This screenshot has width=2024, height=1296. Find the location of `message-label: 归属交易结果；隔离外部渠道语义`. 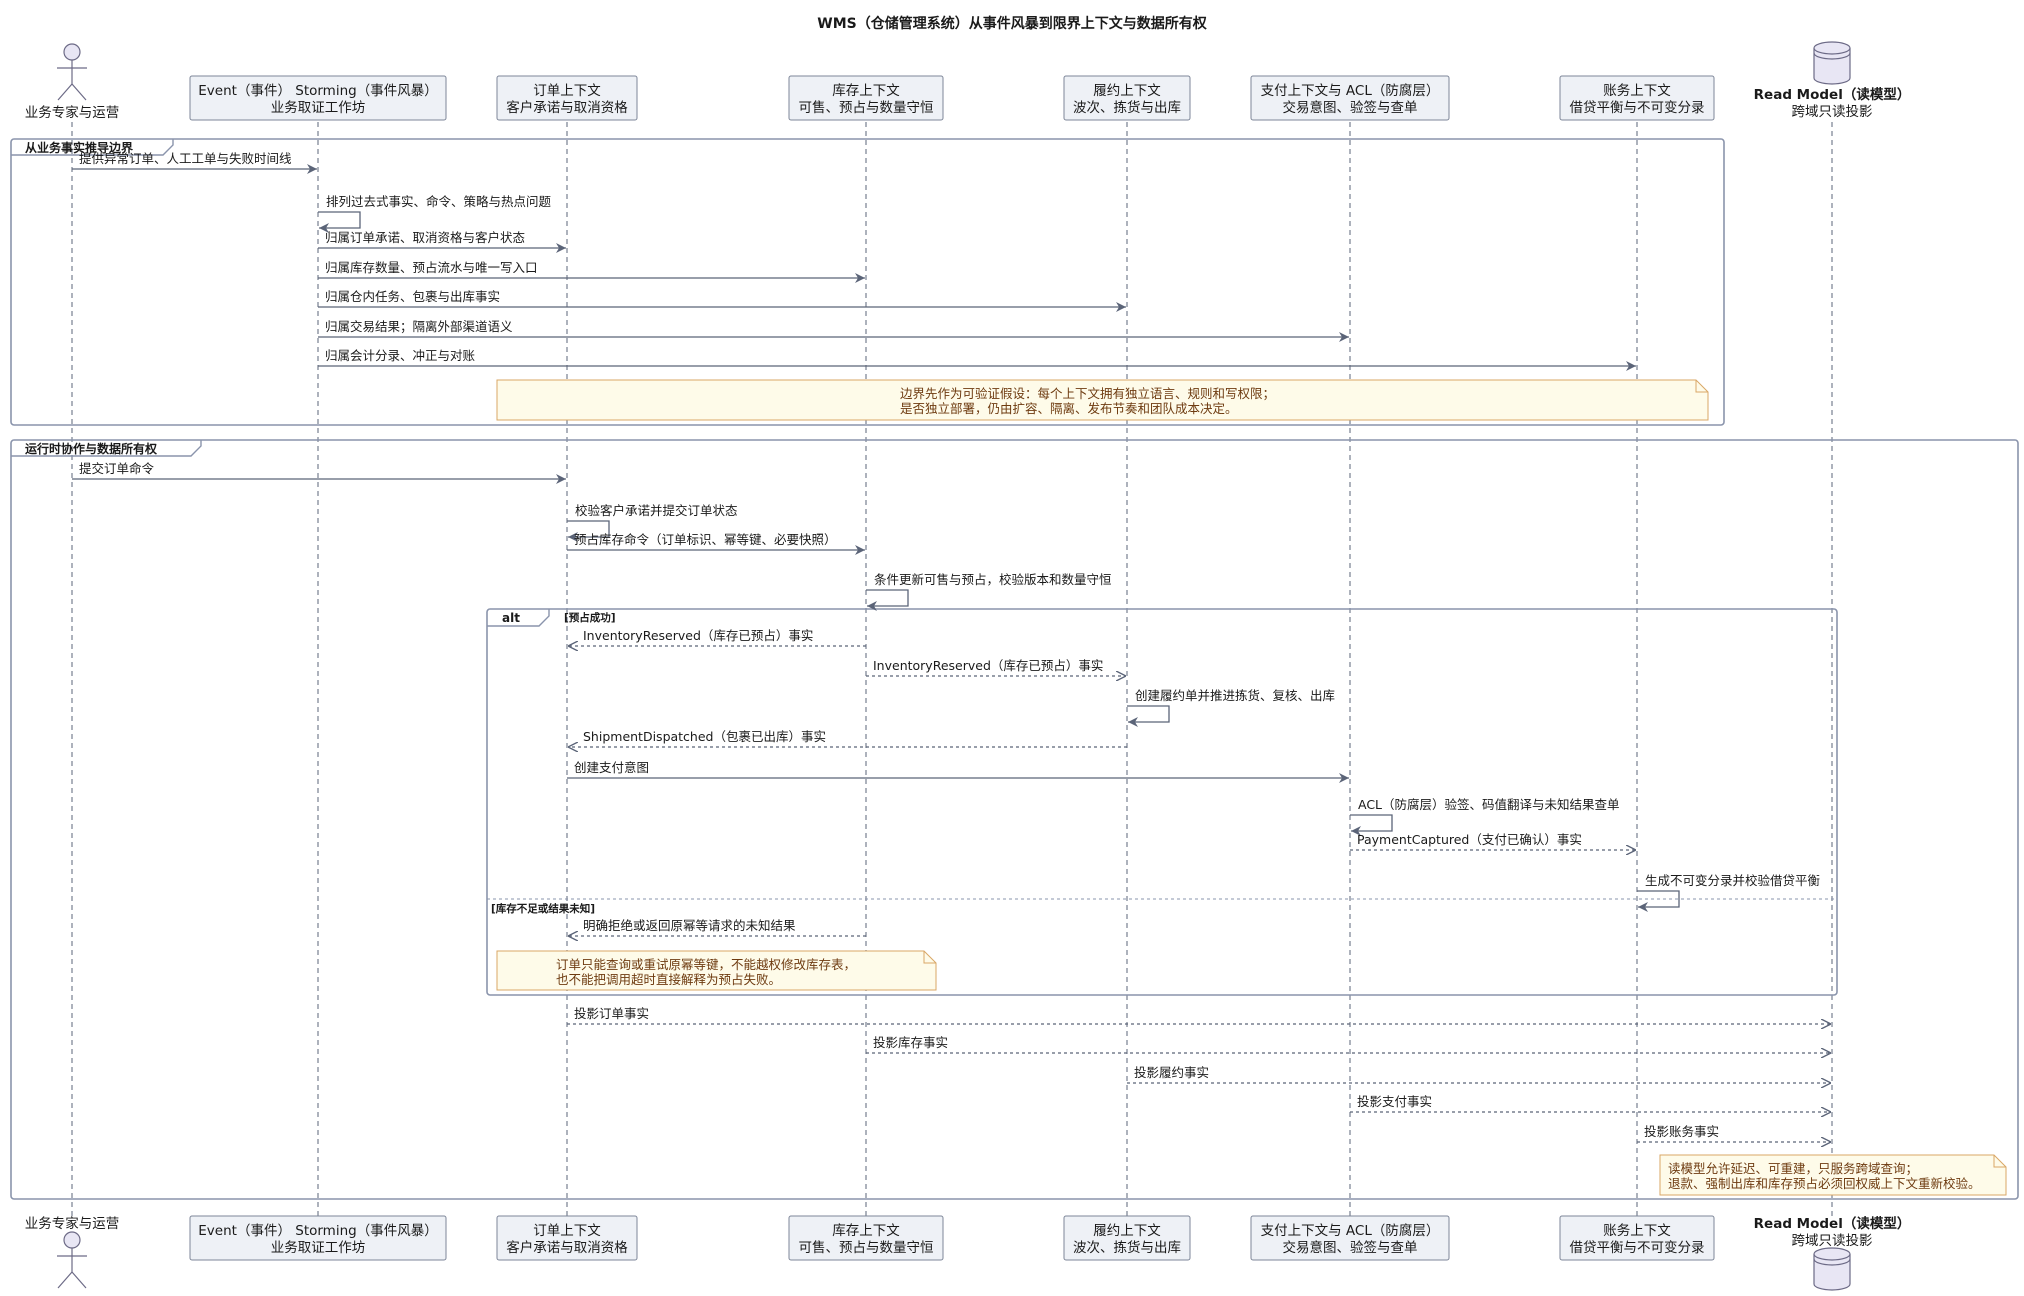

message-label: 归属交易结果；隔离外部渠道语义 is located at coordinates (419, 326).